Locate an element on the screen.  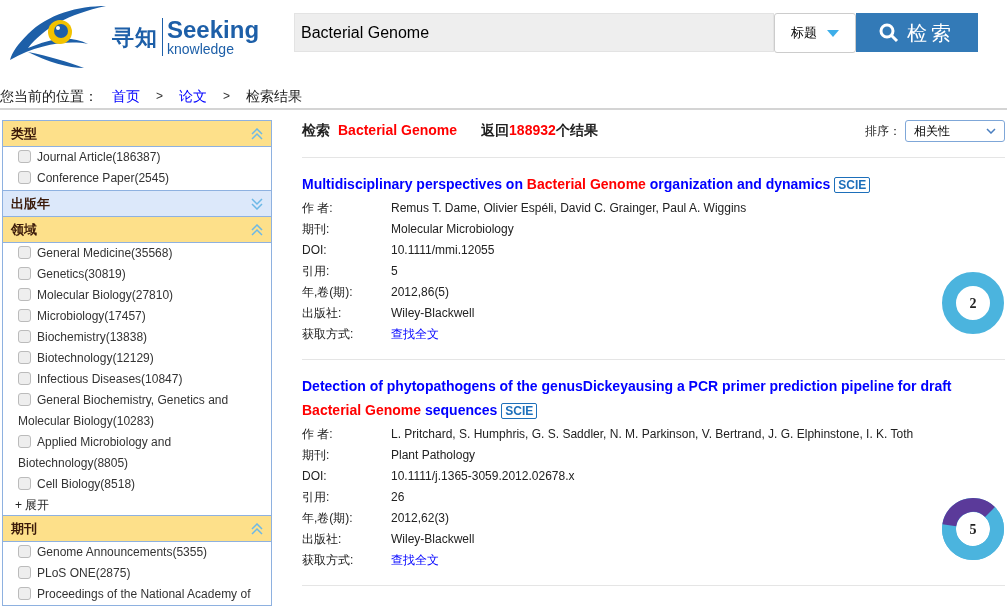
field-select: 标题 is located at coordinates (815, 33).